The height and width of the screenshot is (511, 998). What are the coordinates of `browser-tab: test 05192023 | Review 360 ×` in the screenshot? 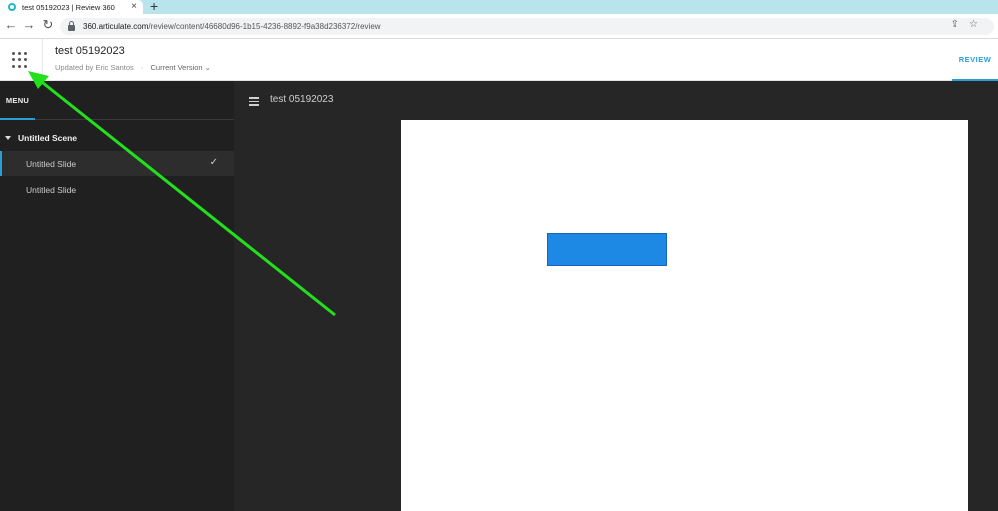 It's located at (71, 7).